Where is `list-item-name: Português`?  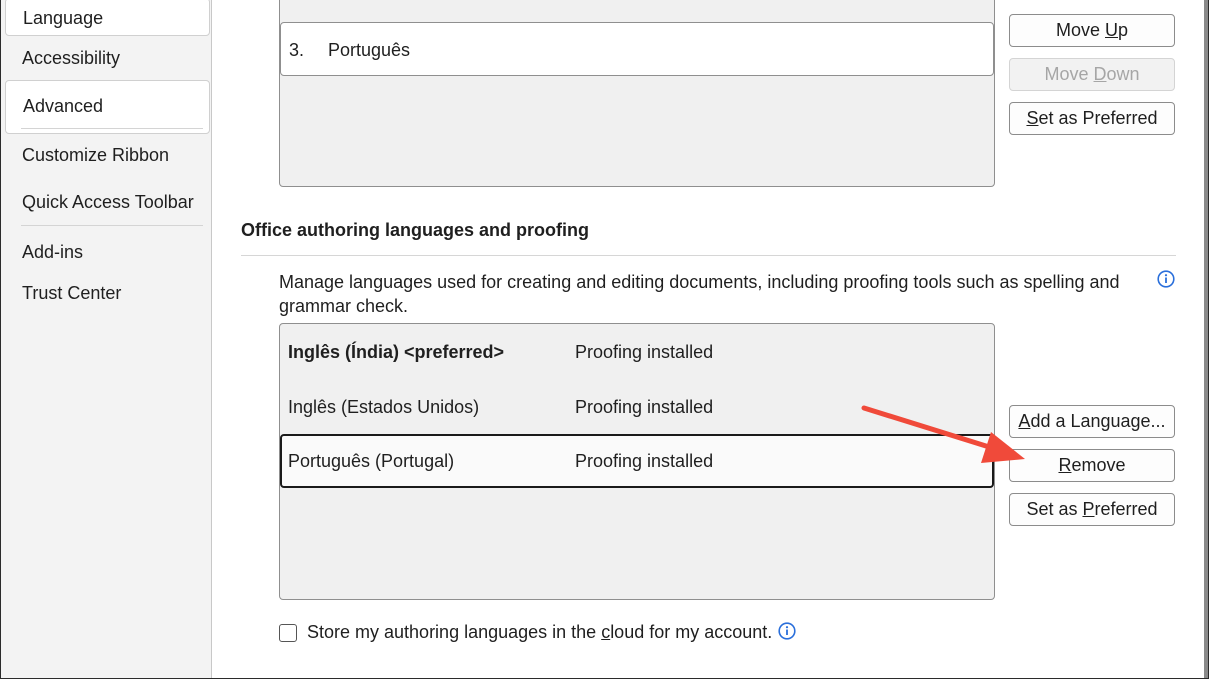
list-item-name: Português is located at coordinates (369, 50).